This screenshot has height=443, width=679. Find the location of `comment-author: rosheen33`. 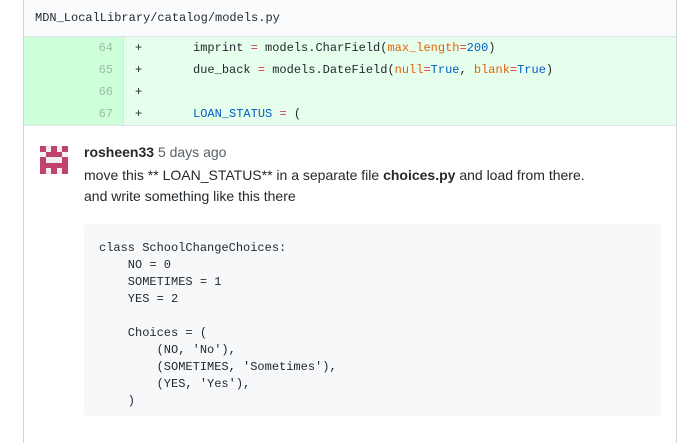

comment-author: rosheen33 is located at coordinates (119, 152).